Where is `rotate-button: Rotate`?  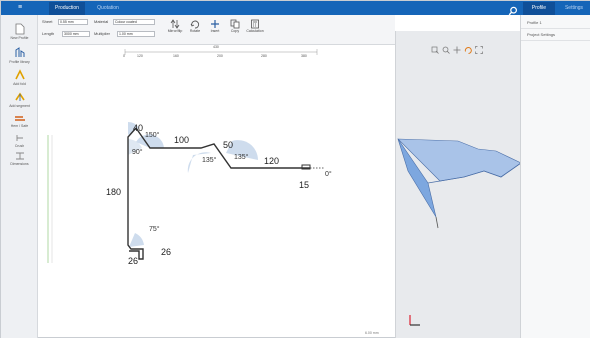
rotate-button: Rotate is located at coordinates (195, 26).